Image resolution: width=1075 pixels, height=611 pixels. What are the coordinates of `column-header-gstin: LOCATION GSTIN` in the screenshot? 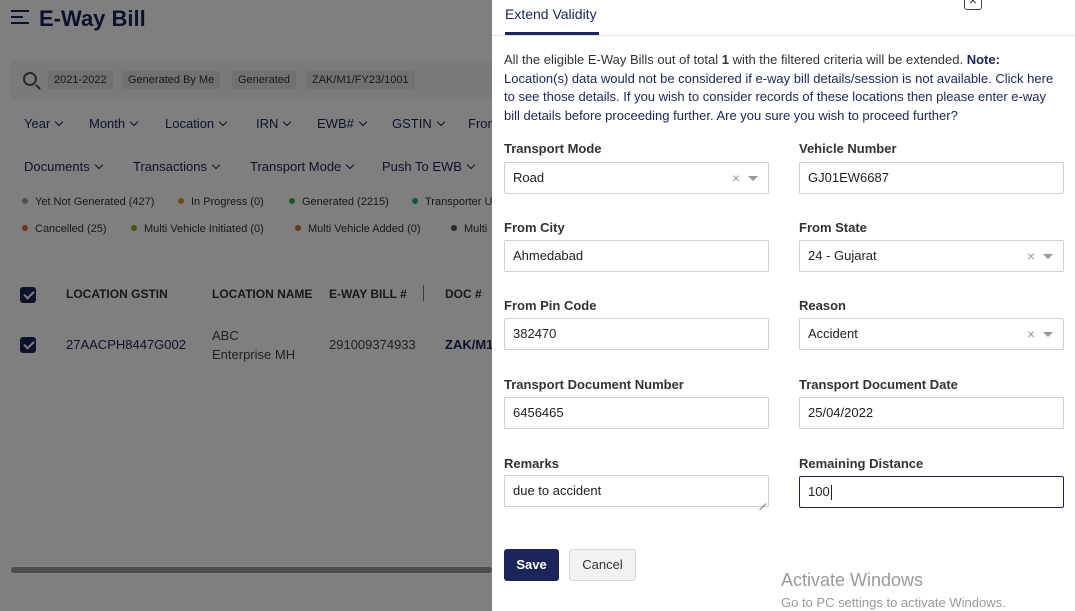 It's located at (117, 294).